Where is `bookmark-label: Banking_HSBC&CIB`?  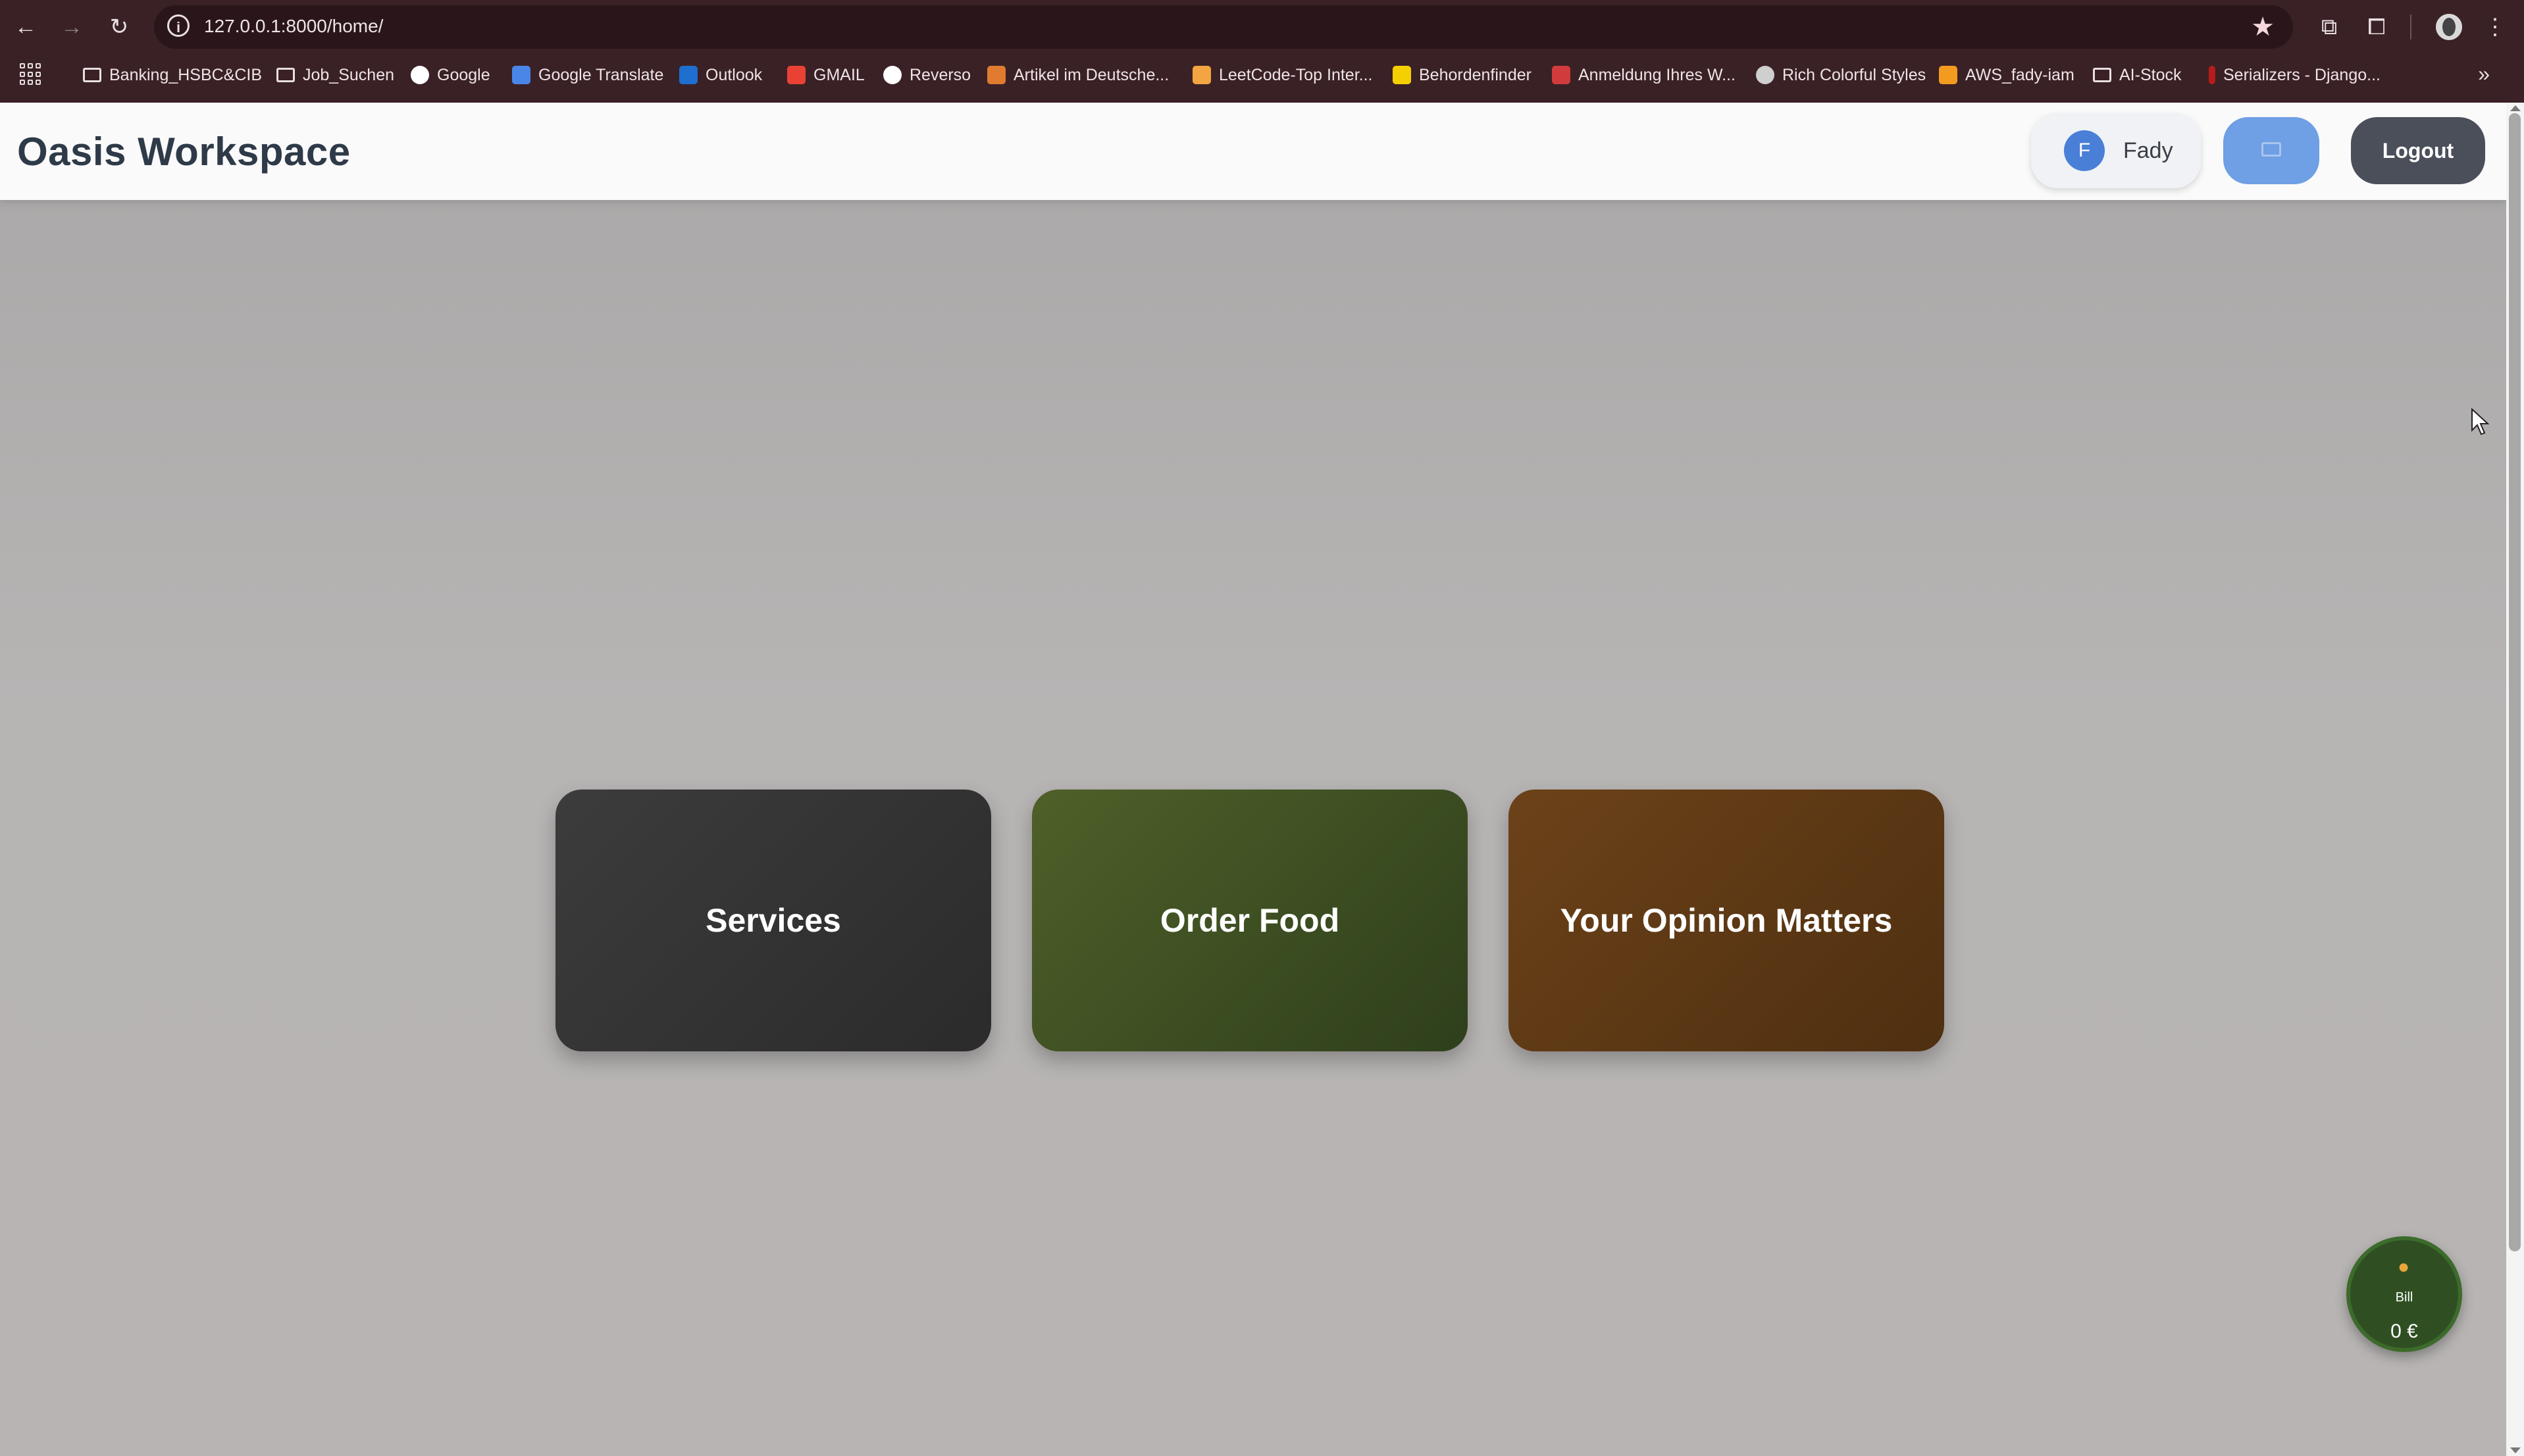 bookmark-label: Banking_HSBC&CIB is located at coordinates (186, 74).